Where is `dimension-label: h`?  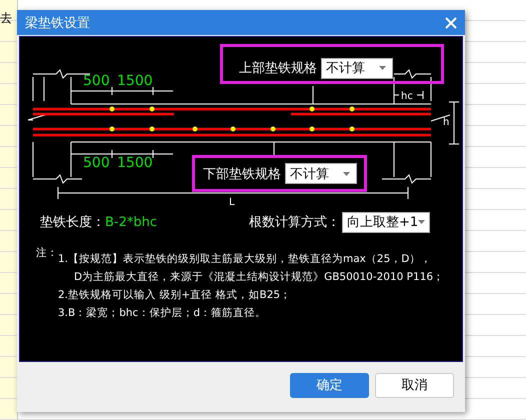 dimension-label: h is located at coordinates (446, 122).